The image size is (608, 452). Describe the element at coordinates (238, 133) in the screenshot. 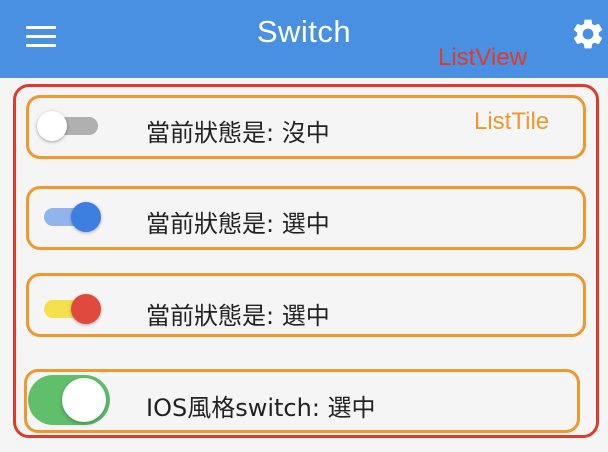

I see `list-tile-title: 當前狀態是: 沒中` at that location.